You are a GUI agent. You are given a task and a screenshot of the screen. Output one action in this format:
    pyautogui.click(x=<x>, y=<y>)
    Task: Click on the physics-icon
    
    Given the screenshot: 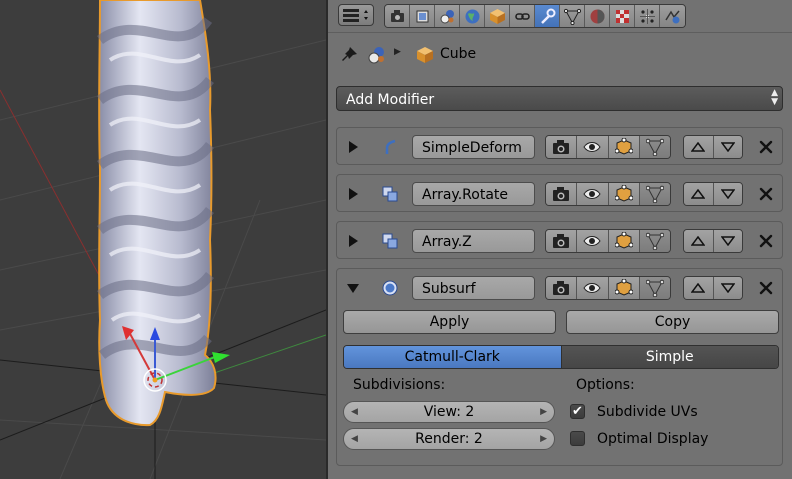 What is the action you would take?
    pyautogui.click(x=672, y=16)
    